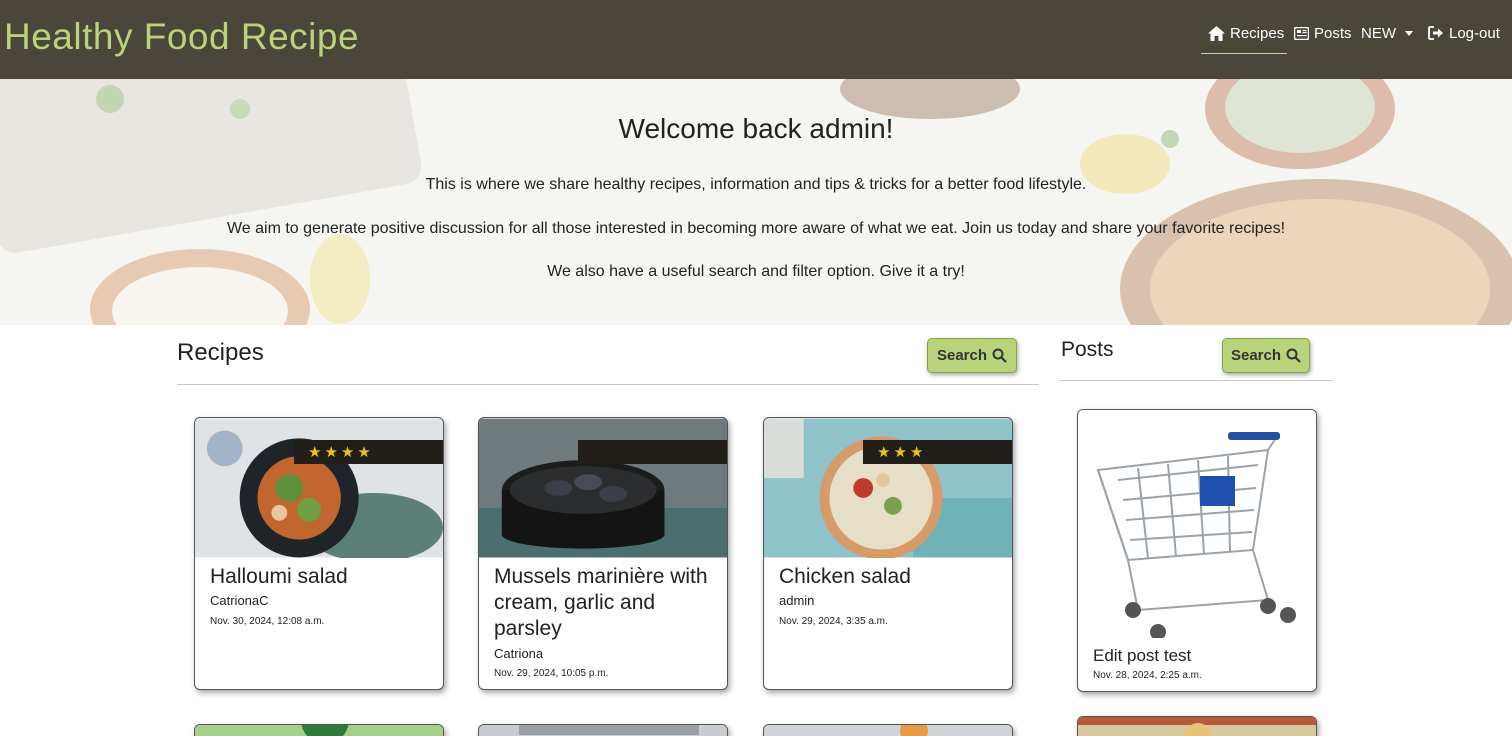 The width and height of the screenshot is (1512, 736). I want to click on brand-logo: Healthy Food Recipe, so click(181, 37).